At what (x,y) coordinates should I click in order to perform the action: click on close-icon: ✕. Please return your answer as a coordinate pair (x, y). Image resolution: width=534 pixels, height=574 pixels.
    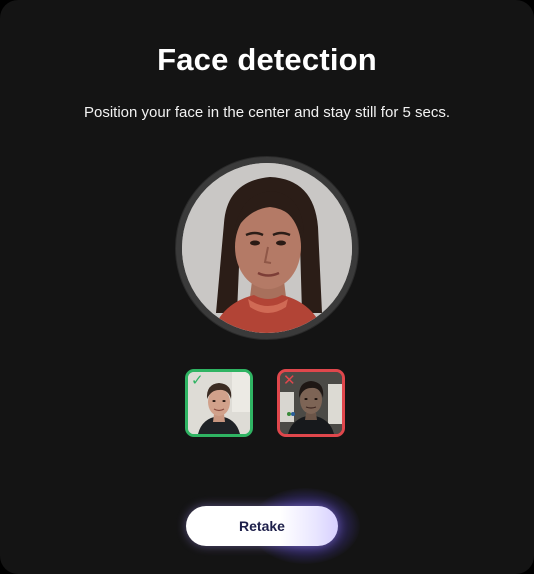
    Looking at the image, I should click on (289, 380).